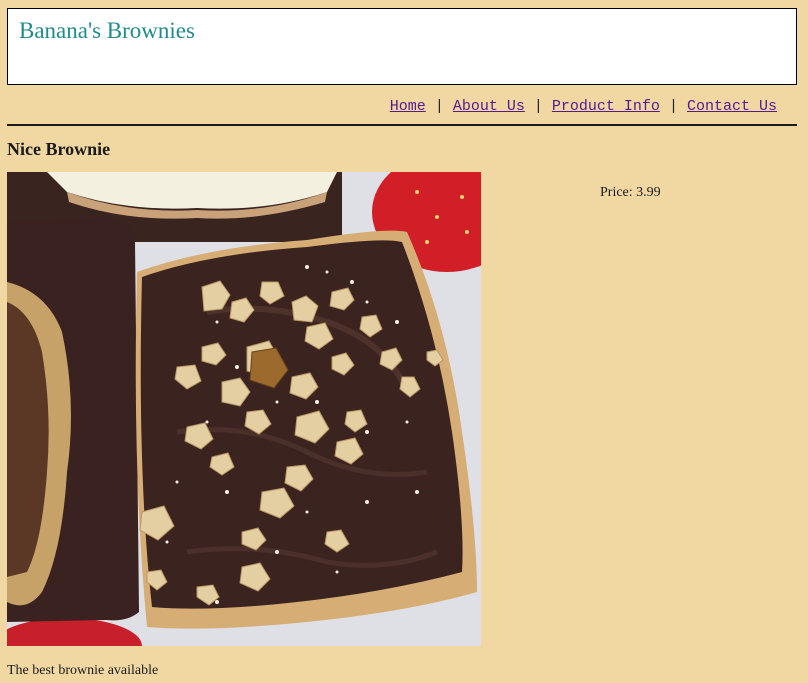 This screenshot has height=683, width=808. What do you see at coordinates (402, 46) in the screenshot?
I see `site-header: Banana's Brownies` at bounding box center [402, 46].